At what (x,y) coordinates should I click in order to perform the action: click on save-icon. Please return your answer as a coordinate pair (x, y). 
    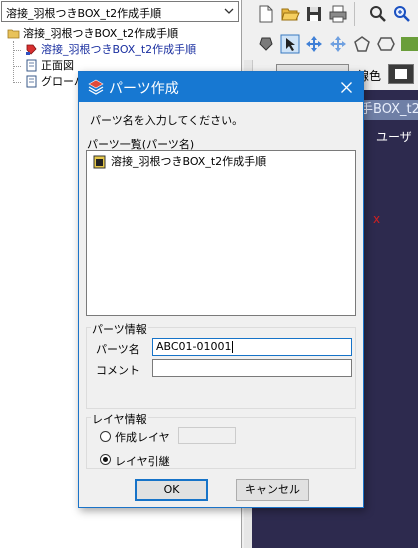
    Looking at the image, I should click on (314, 14).